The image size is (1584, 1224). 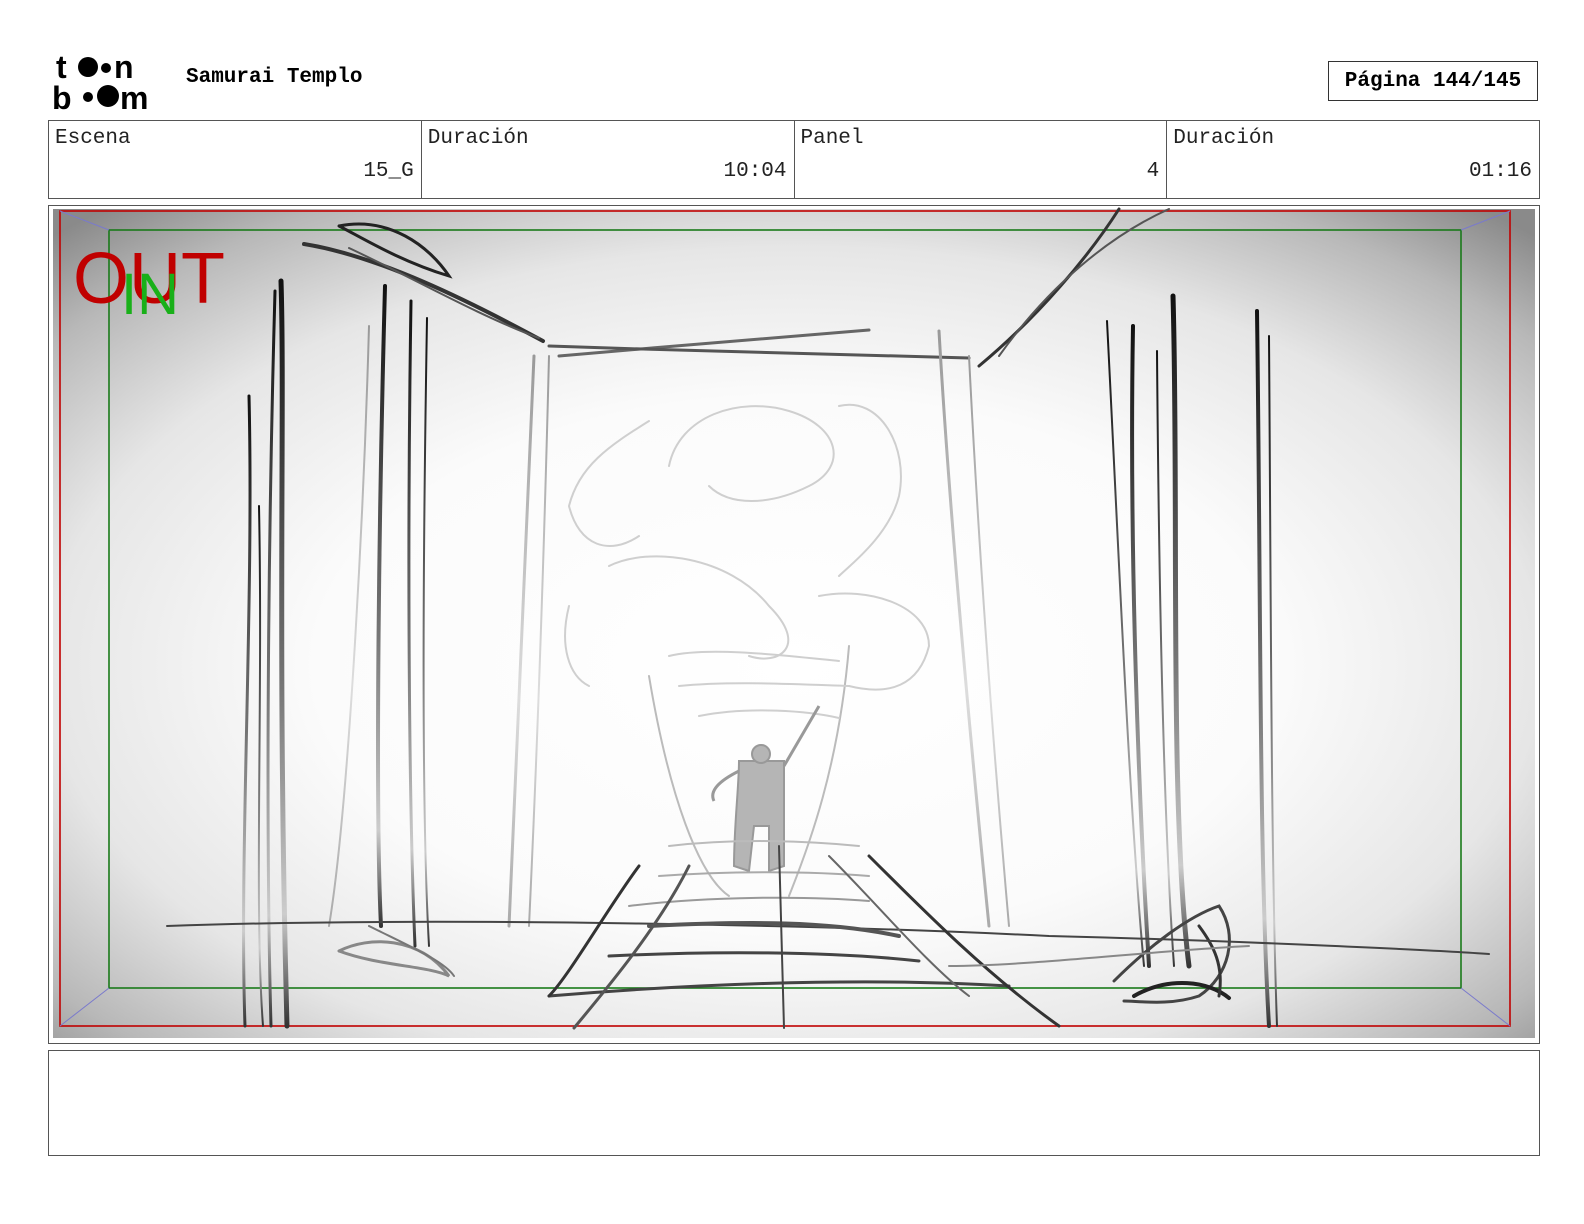 What do you see at coordinates (832, 138) in the screenshot?
I see `panel-label: Panel` at bounding box center [832, 138].